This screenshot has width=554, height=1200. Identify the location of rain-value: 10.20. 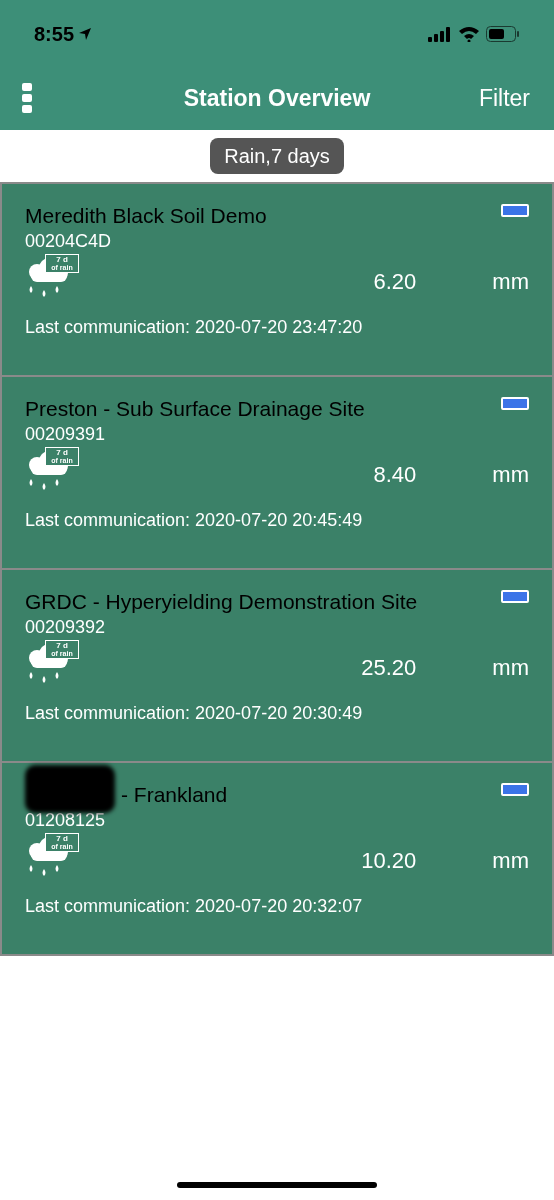
(388, 860).